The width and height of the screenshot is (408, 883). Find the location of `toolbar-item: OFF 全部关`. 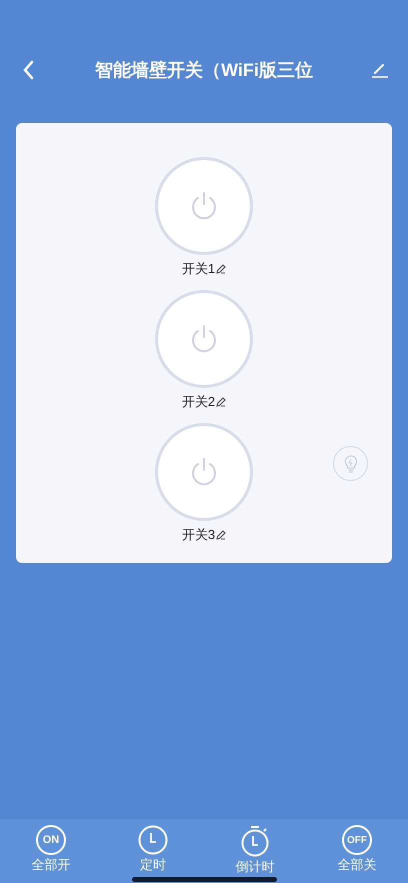

toolbar-item: OFF 全部关 is located at coordinates (357, 851).